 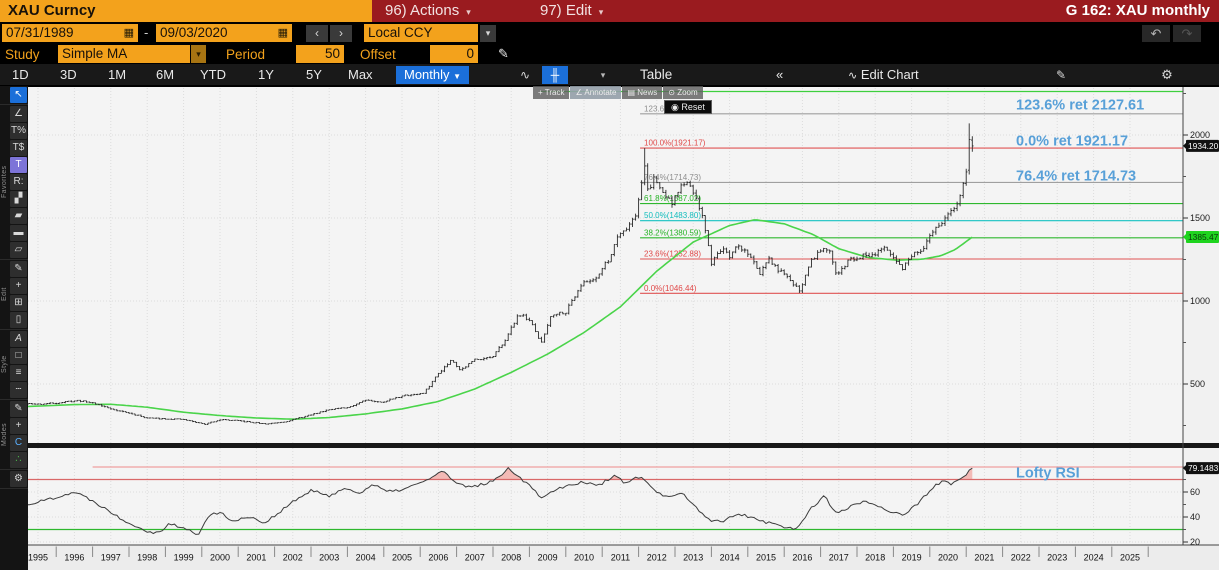 I want to click on svg-text: 2009, so click(x=548, y=558).